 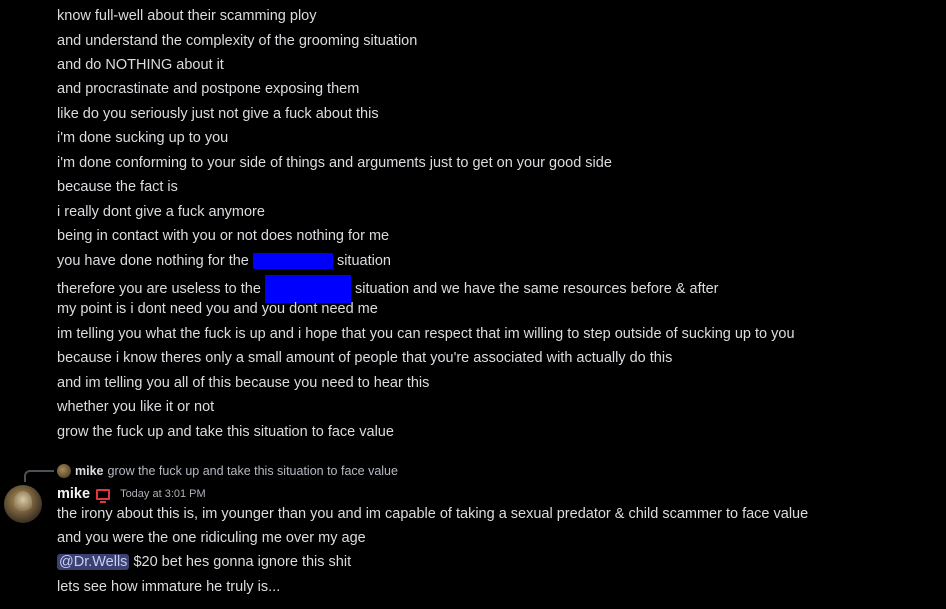 What do you see at coordinates (140, 65) in the screenshot?
I see `message-line: and do NOTHING about it` at bounding box center [140, 65].